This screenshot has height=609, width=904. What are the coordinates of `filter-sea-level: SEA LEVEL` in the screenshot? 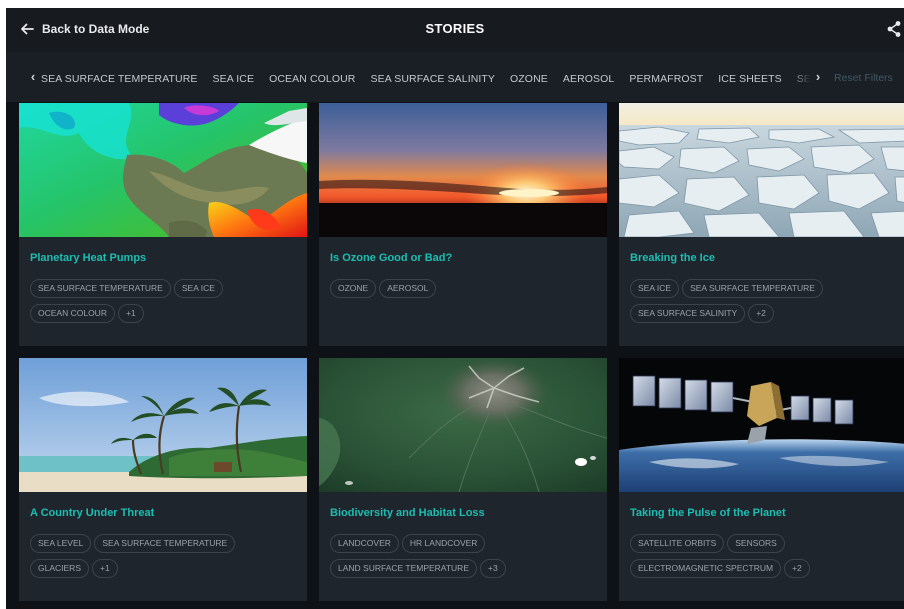 It's located at (804, 78).